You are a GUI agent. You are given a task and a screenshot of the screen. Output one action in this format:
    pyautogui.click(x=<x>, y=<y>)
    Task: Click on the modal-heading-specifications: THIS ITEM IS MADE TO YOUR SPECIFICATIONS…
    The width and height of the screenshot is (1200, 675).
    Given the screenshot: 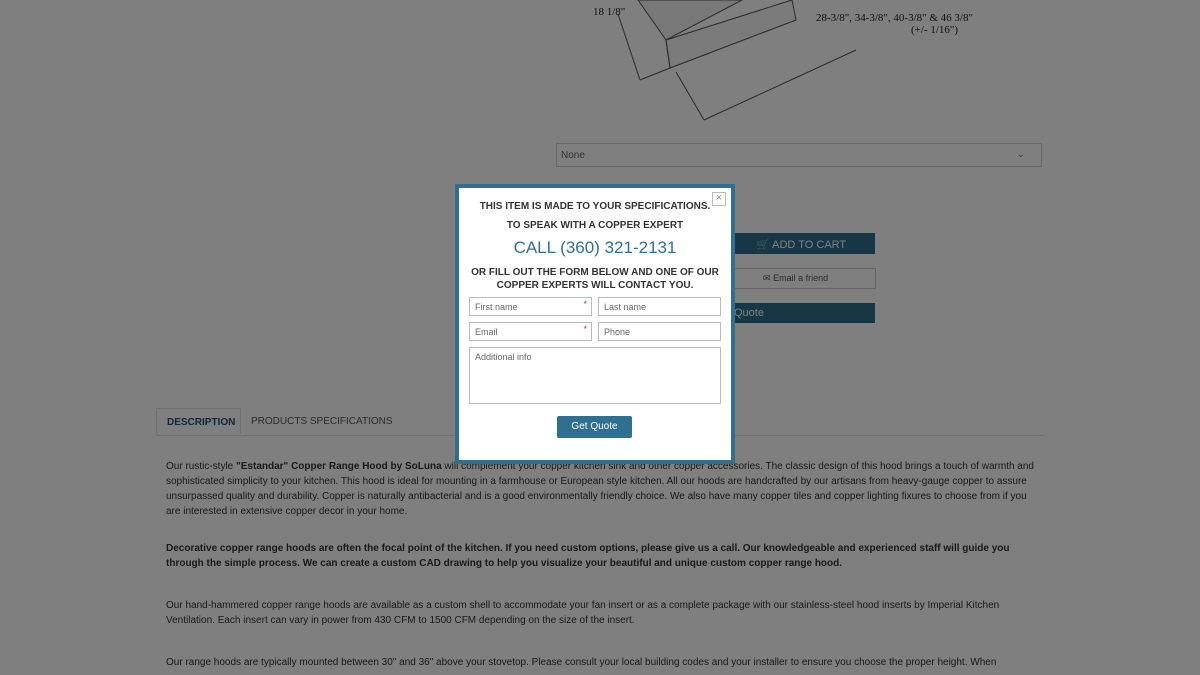 What is the action you would take?
    pyautogui.click(x=595, y=206)
    